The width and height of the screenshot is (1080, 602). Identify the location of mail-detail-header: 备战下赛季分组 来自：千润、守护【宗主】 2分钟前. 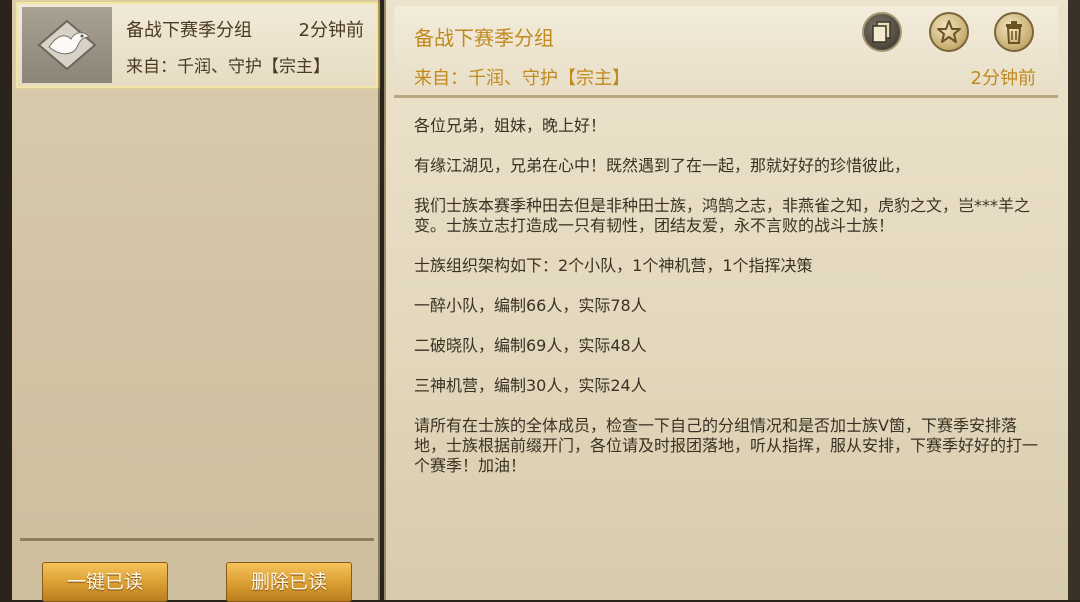
(726, 52).